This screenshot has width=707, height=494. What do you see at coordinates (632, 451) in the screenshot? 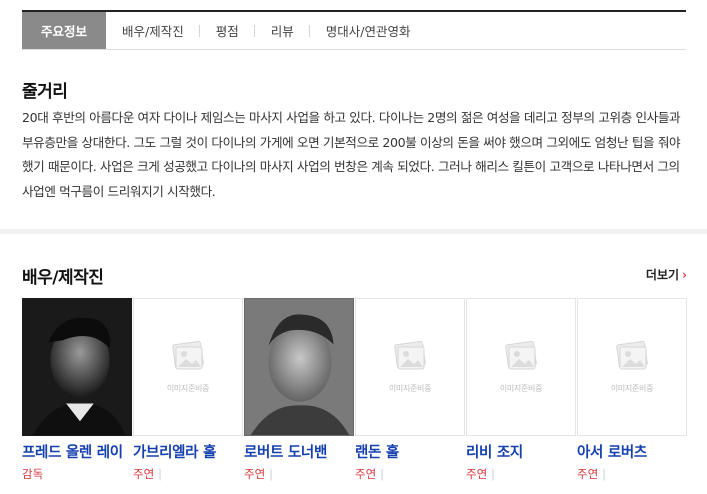
I see `cast-name: 아서 로버츠` at bounding box center [632, 451].